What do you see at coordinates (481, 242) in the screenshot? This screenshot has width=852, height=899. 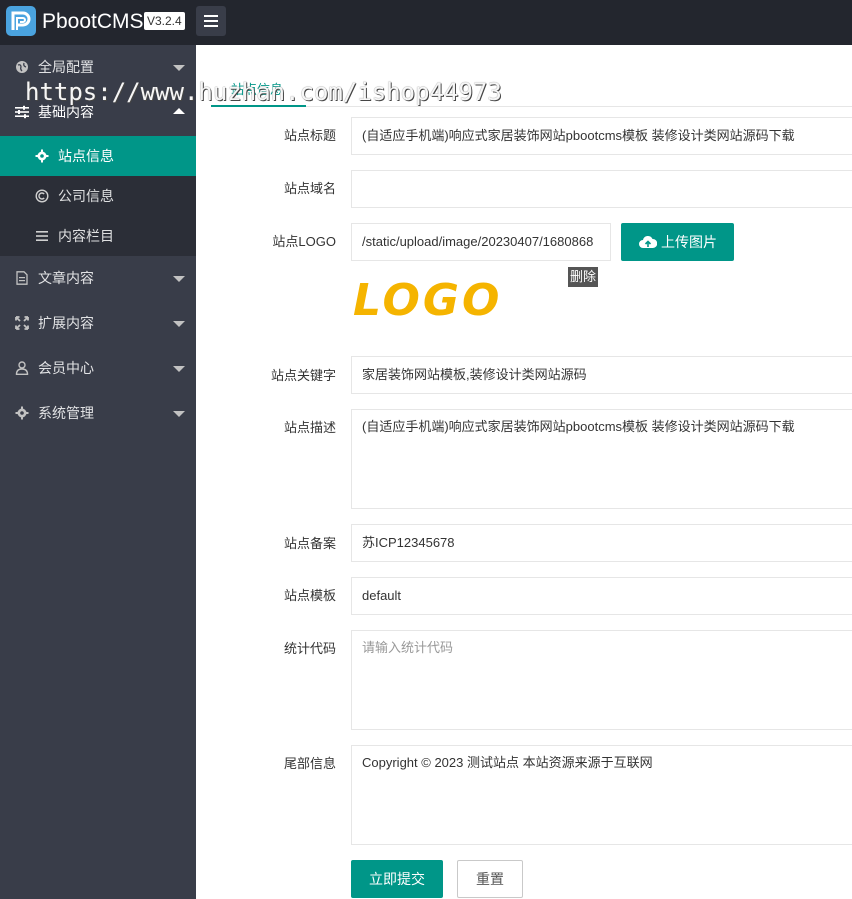 I see `site-logo-input: /static/upload/image/20230407/1680868` at bounding box center [481, 242].